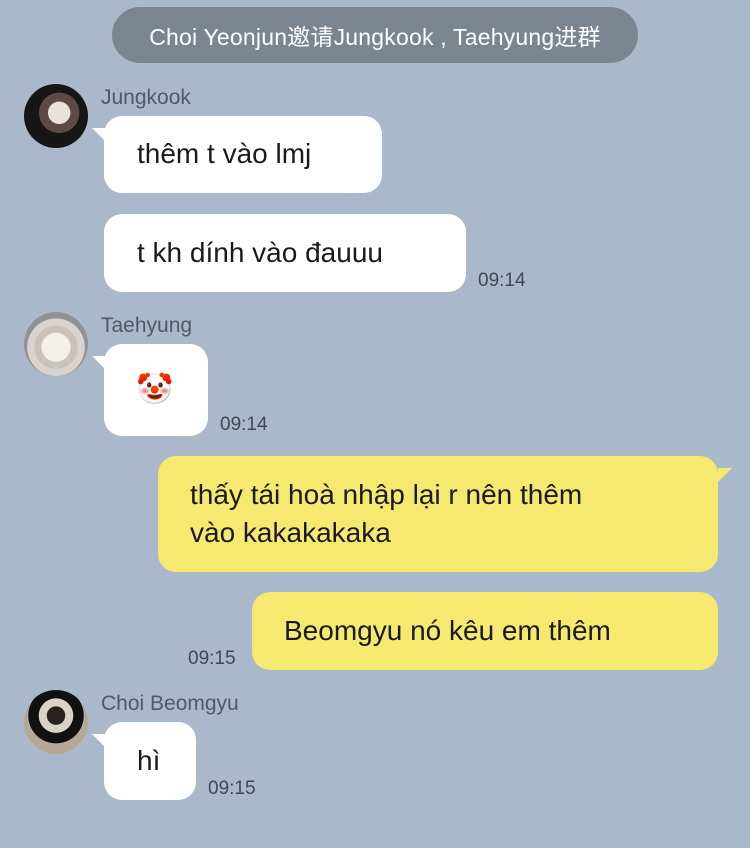 Image resolution: width=750 pixels, height=848 pixels. What do you see at coordinates (56, 116) in the screenshot?
I see `avatar-jungkook` at bounding box center [56, 116].